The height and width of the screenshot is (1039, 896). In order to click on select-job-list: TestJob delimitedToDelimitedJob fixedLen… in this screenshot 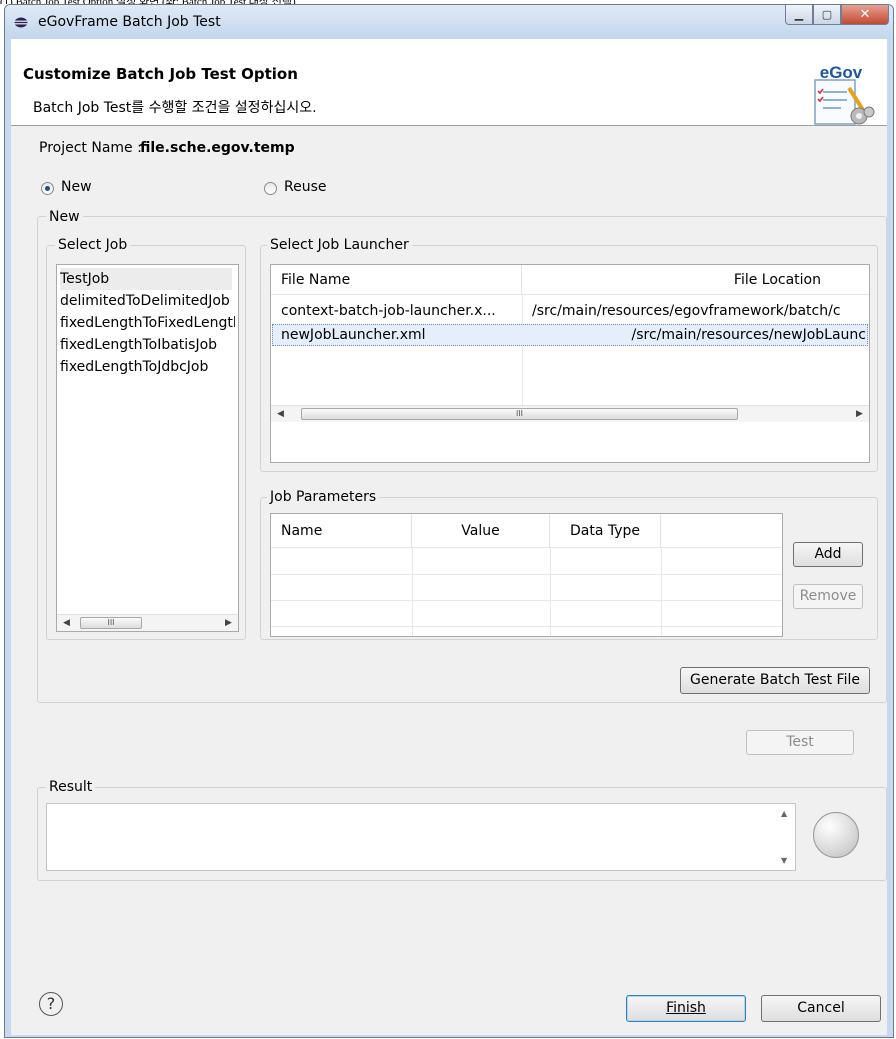, I will do `click(147, 448)`.